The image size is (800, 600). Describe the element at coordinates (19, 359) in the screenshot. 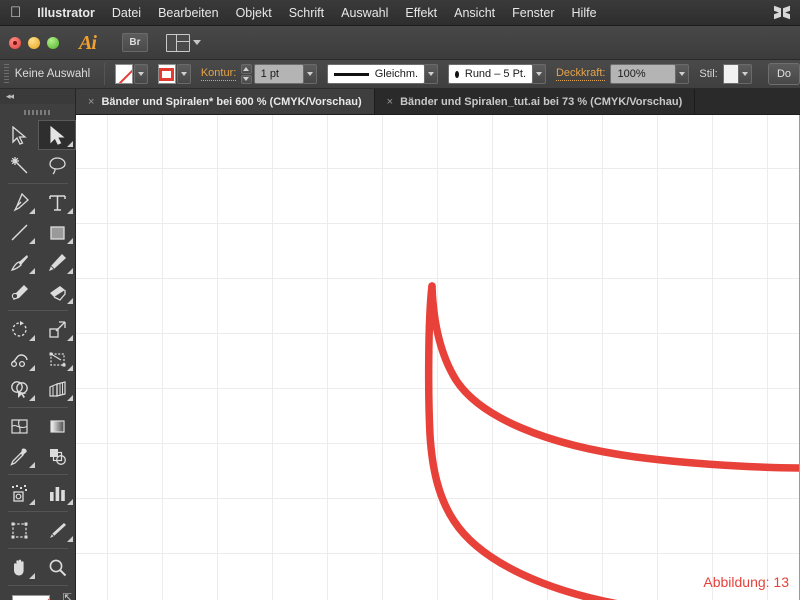

I see `tool-width` at that location.